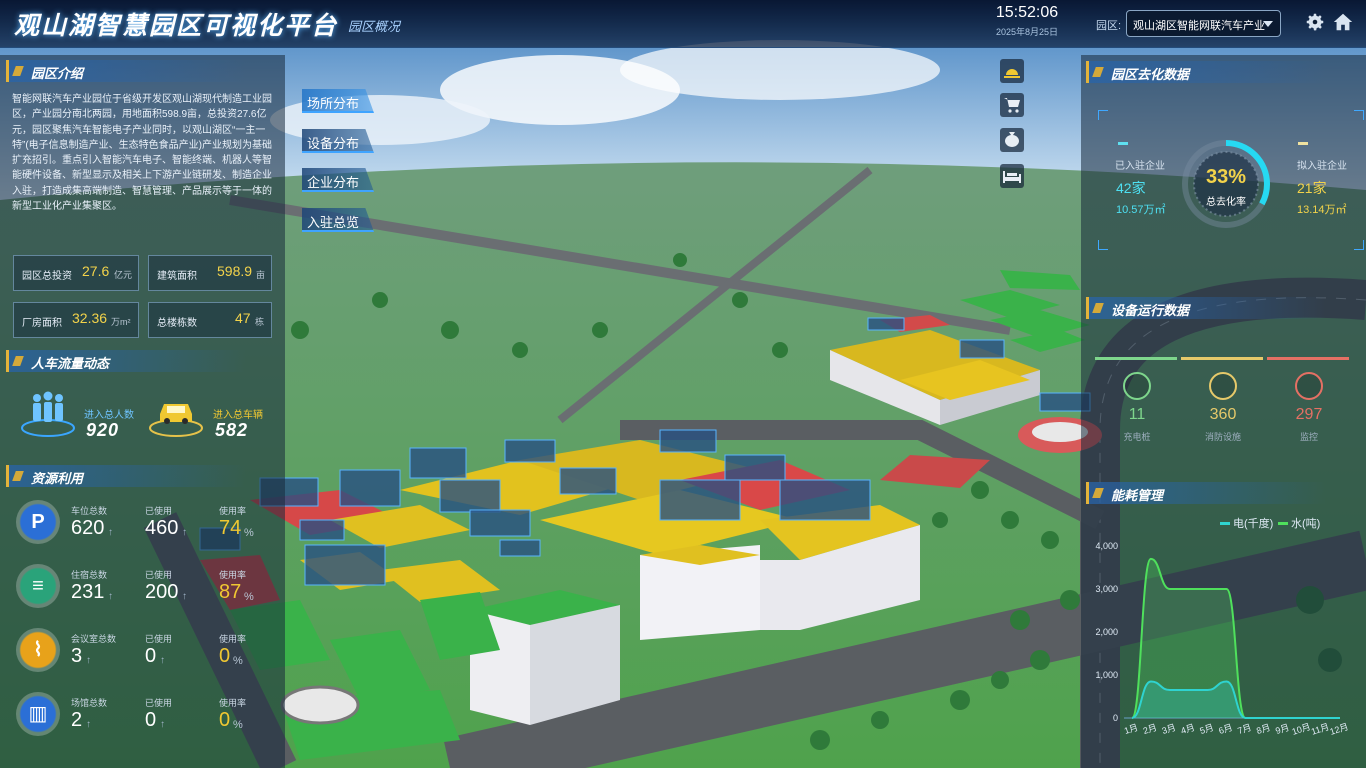 This screenshot has height=768, width=1366. Describe the element at coordinates (1315, 22) in the screenshot. I see `gear-icon` at that location.